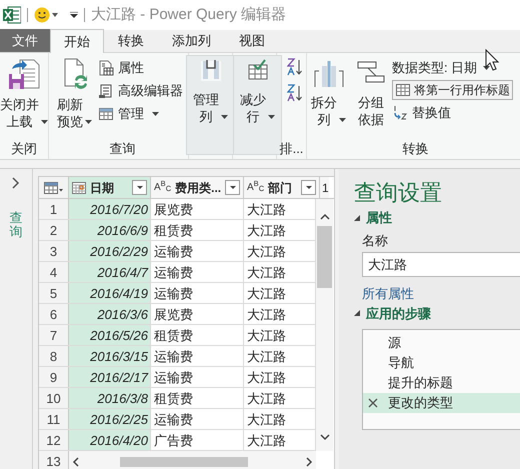 The width and height of the screenshot is (520, 469). What do you see at coordinates (24, 94) in the screenshot?
I see `ribbon-button: 关闭并上载` at bounding box center [24, 94].